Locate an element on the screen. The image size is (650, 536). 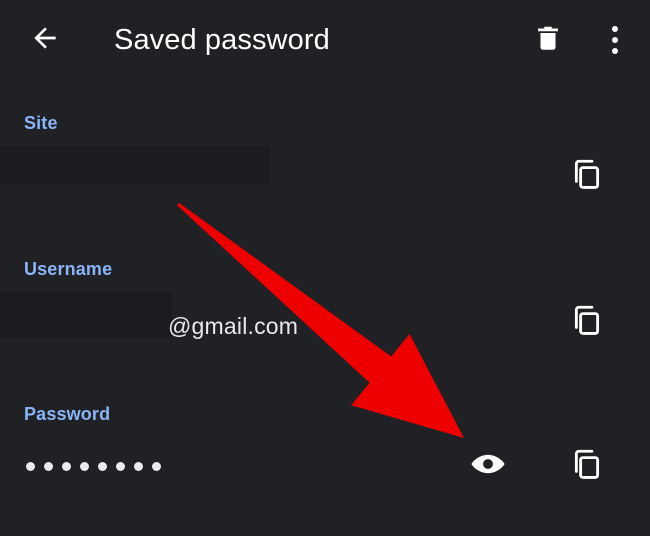
copy-username-button is located at coordinates (587, 322).